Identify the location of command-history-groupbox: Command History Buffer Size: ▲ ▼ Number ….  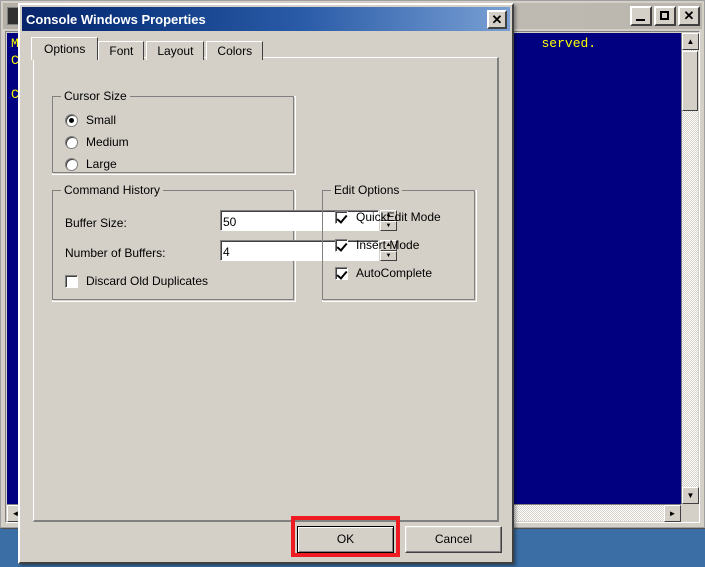
(224, 242).